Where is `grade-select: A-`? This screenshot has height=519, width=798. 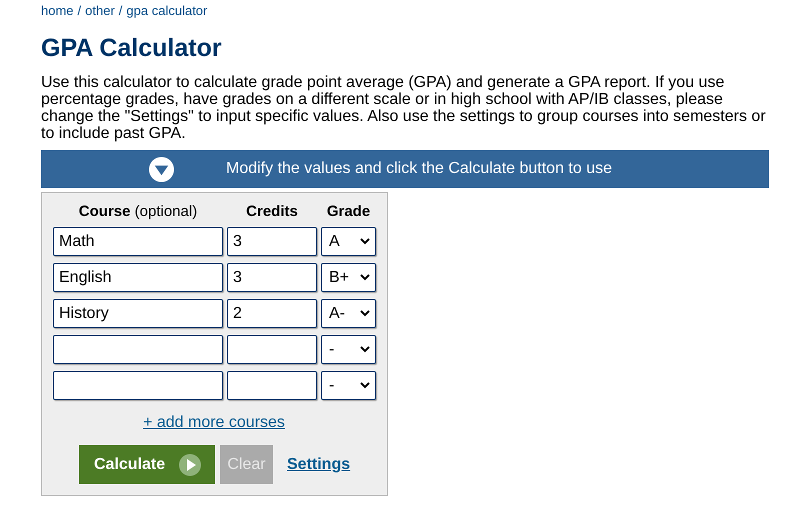
grade-select: A- is located at coordinates (348, 313).